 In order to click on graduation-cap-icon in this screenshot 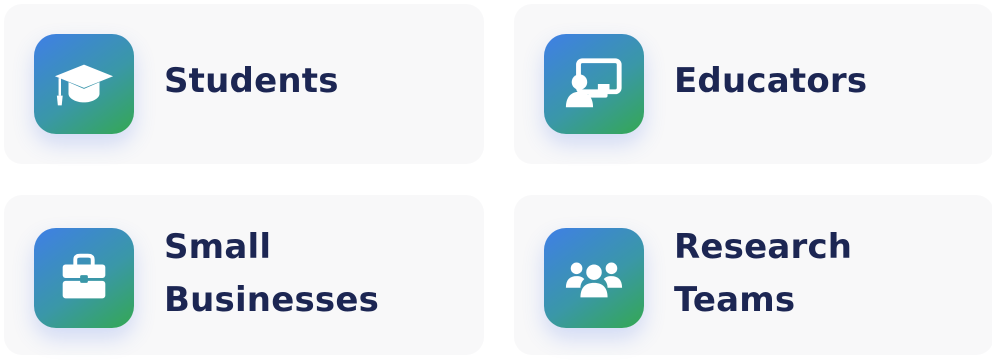, I will do `click(84, 84)`.